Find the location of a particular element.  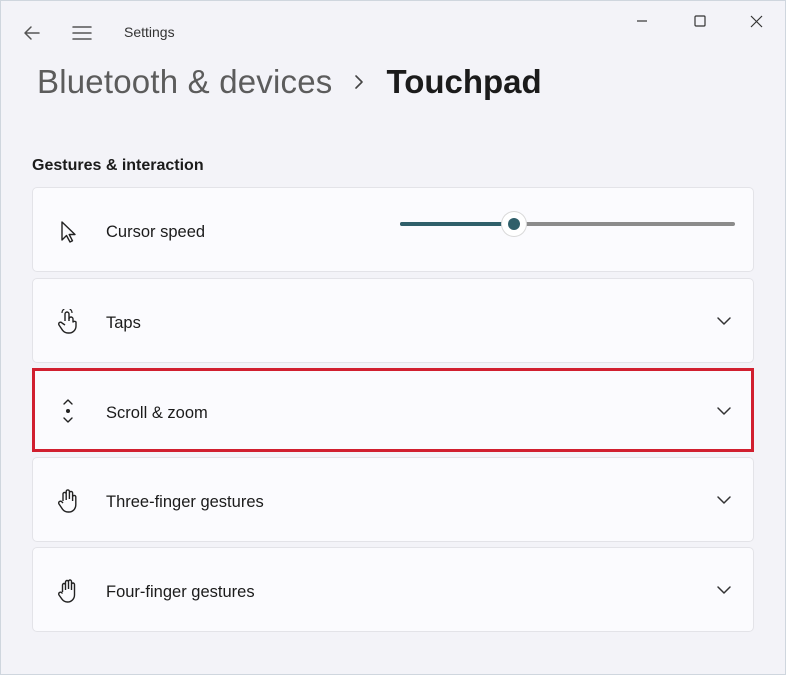

taps-label: Taps is located at coordinates (123, 323).